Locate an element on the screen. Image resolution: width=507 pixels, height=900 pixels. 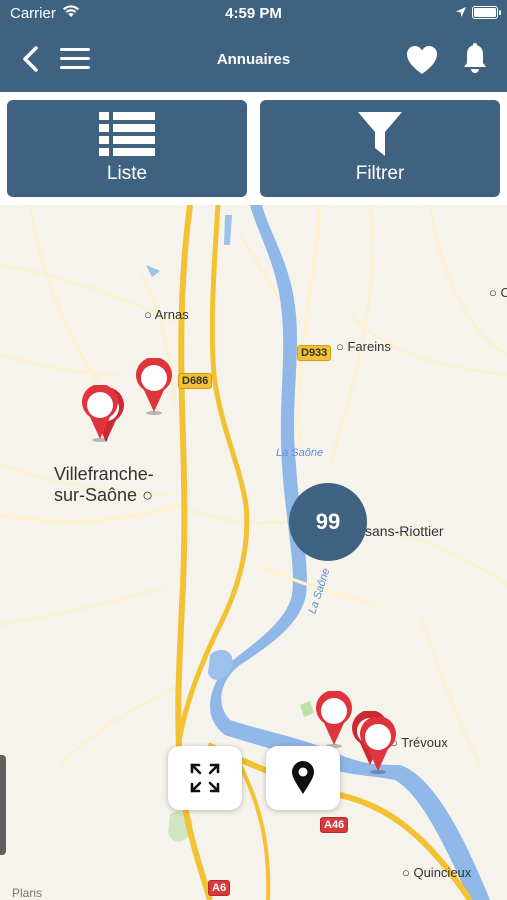
place-quincieux: ○ Quincieux is located at coordinates (437, 872).